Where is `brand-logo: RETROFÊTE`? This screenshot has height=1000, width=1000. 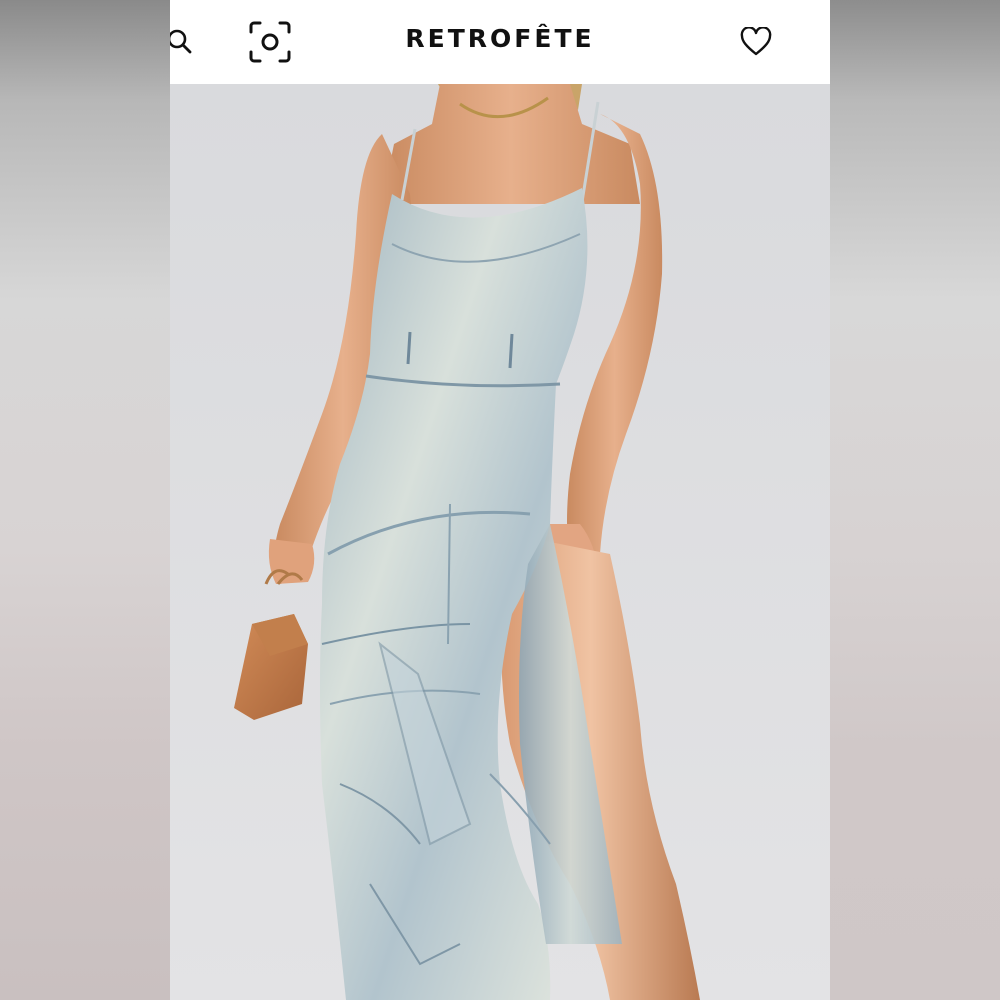 brand-logo: RETROFÊTE is located at coordinates (500, 38).